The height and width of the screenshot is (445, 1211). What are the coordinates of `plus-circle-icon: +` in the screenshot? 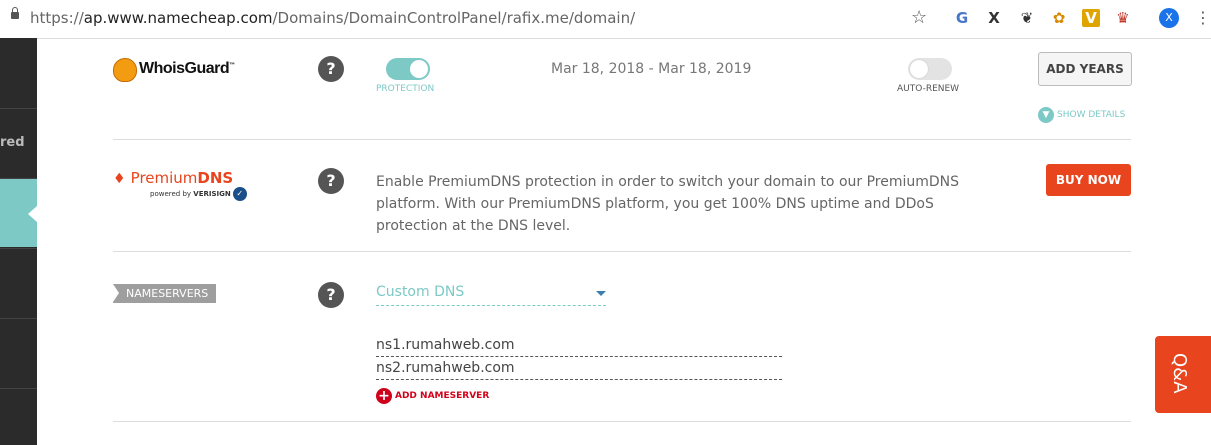 It's located at (384, 395).